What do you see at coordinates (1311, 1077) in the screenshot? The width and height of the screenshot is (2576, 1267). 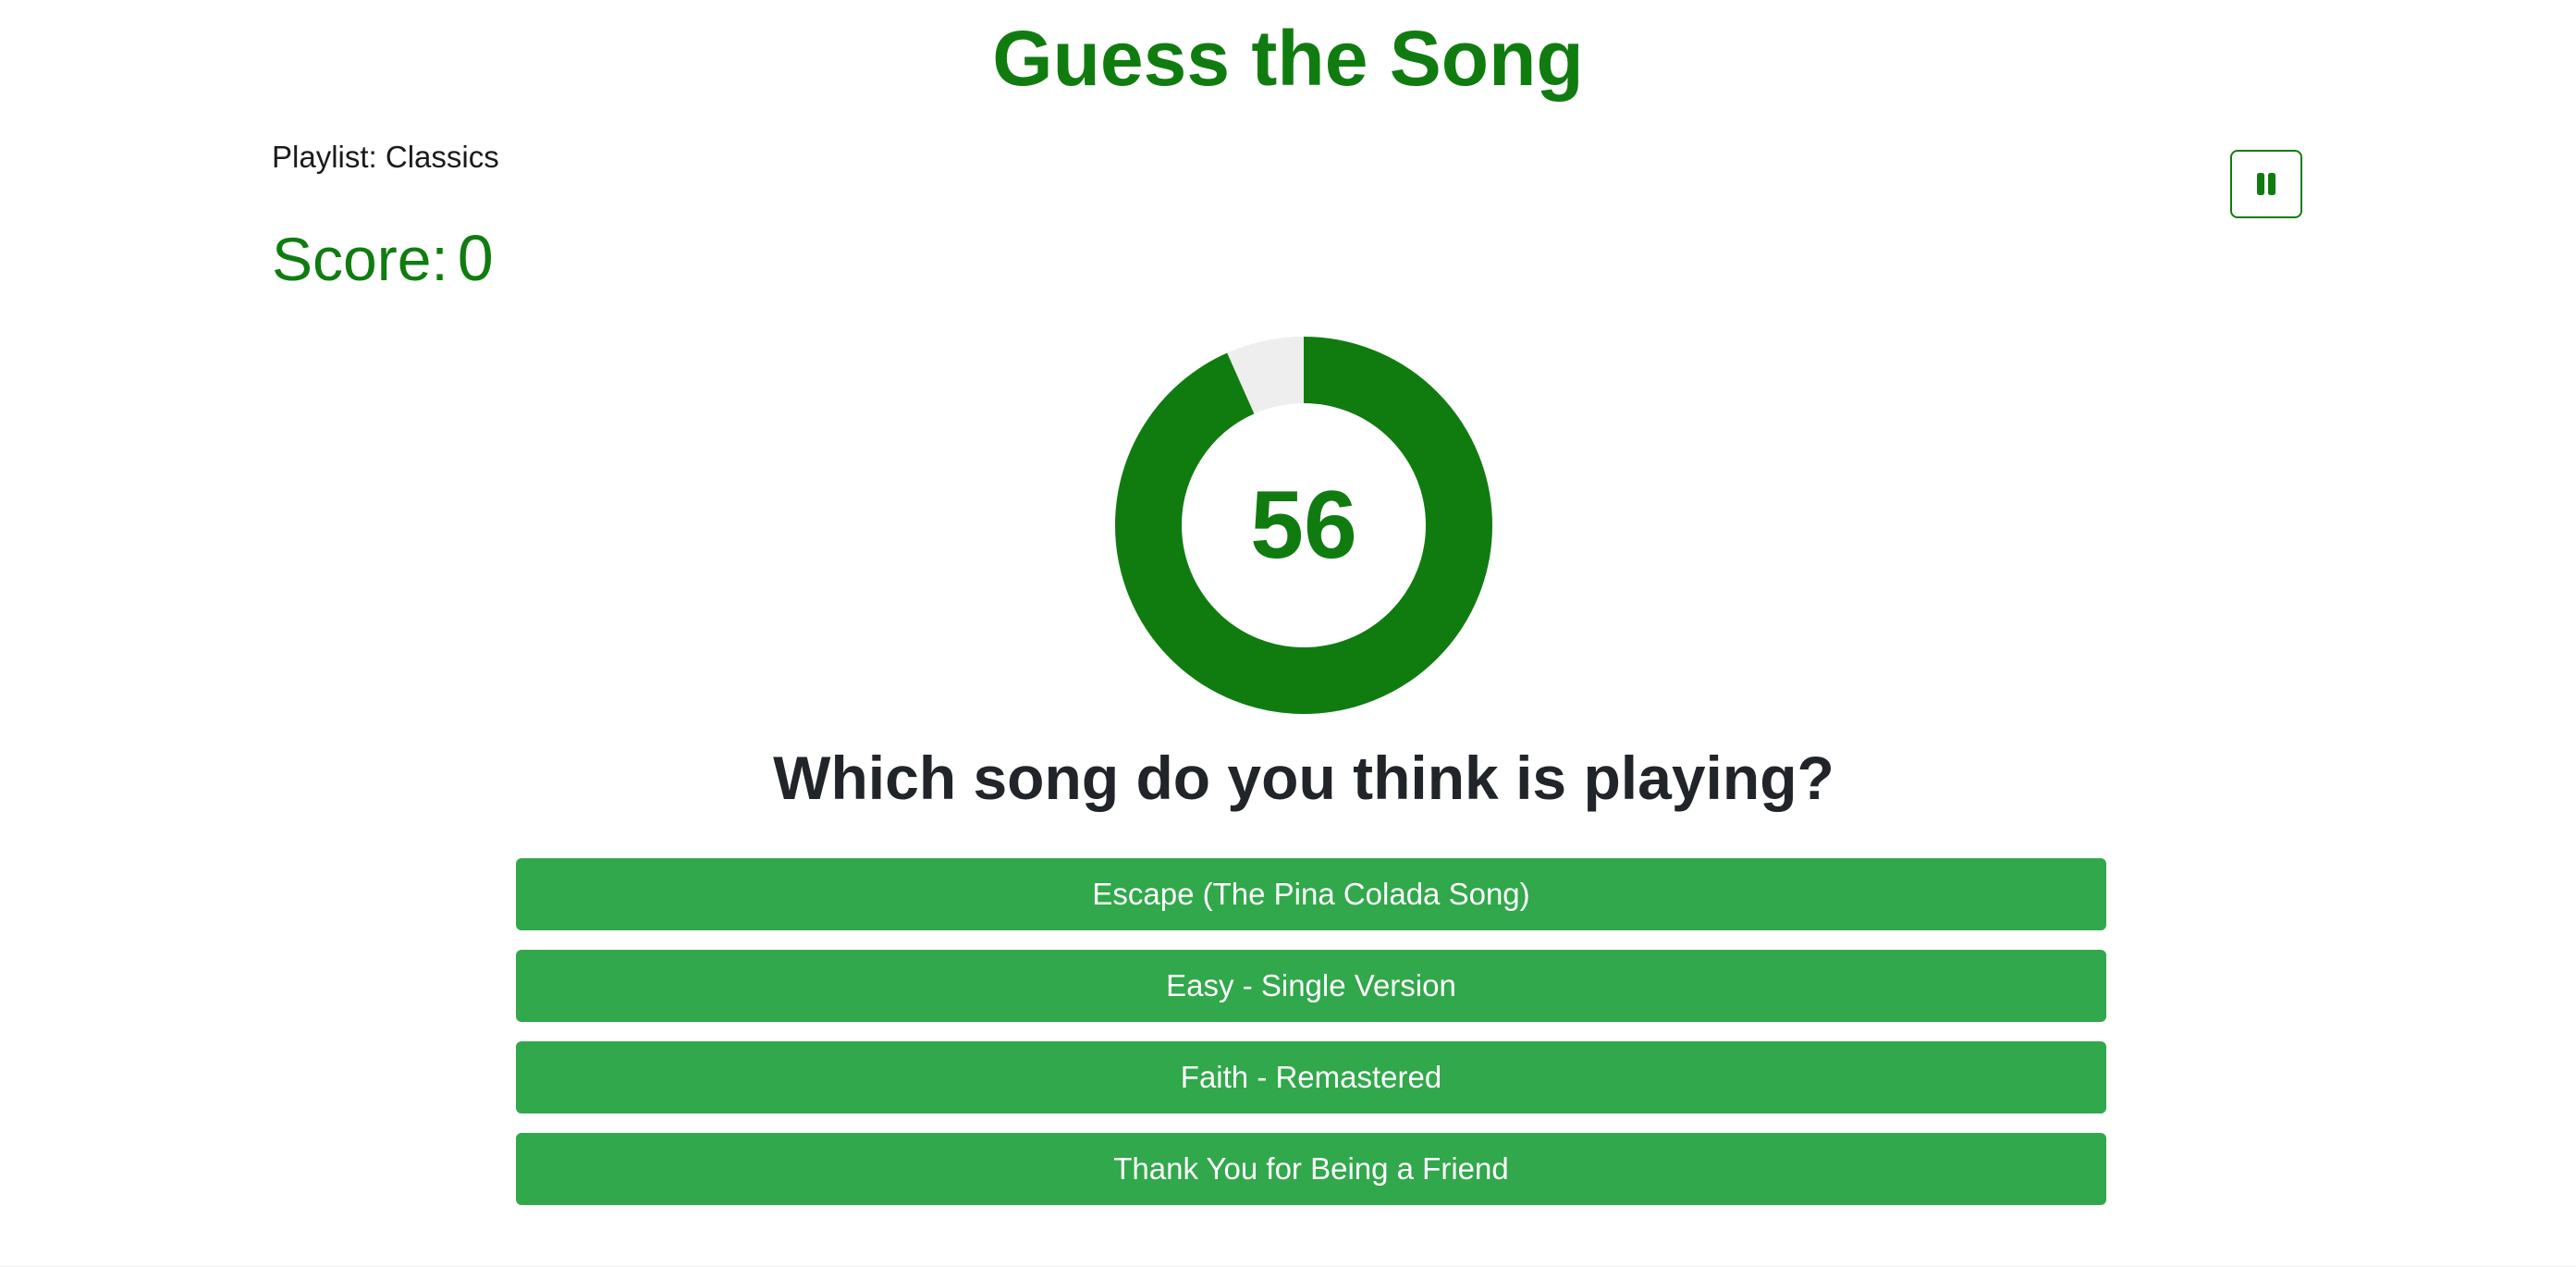 I see `answer-button: Faith - Remastered` at bounding box center [1311, 1077].